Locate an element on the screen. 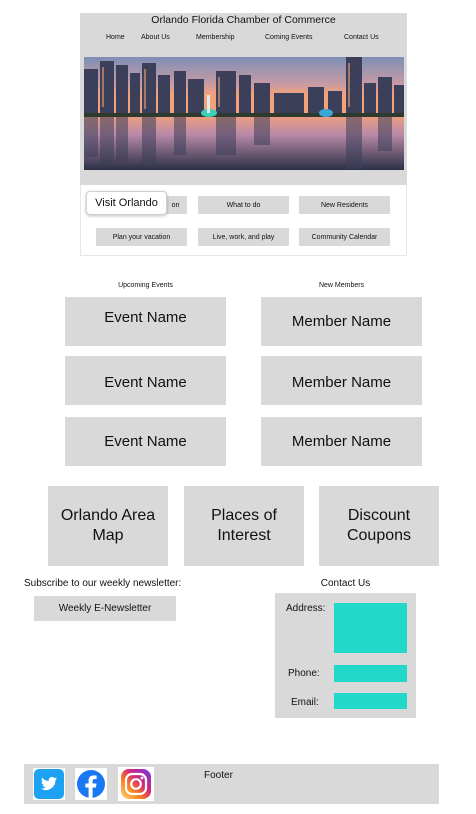 This screenshot has height=814, width=476. nav-home: Home is located at coordinates (115, 37).